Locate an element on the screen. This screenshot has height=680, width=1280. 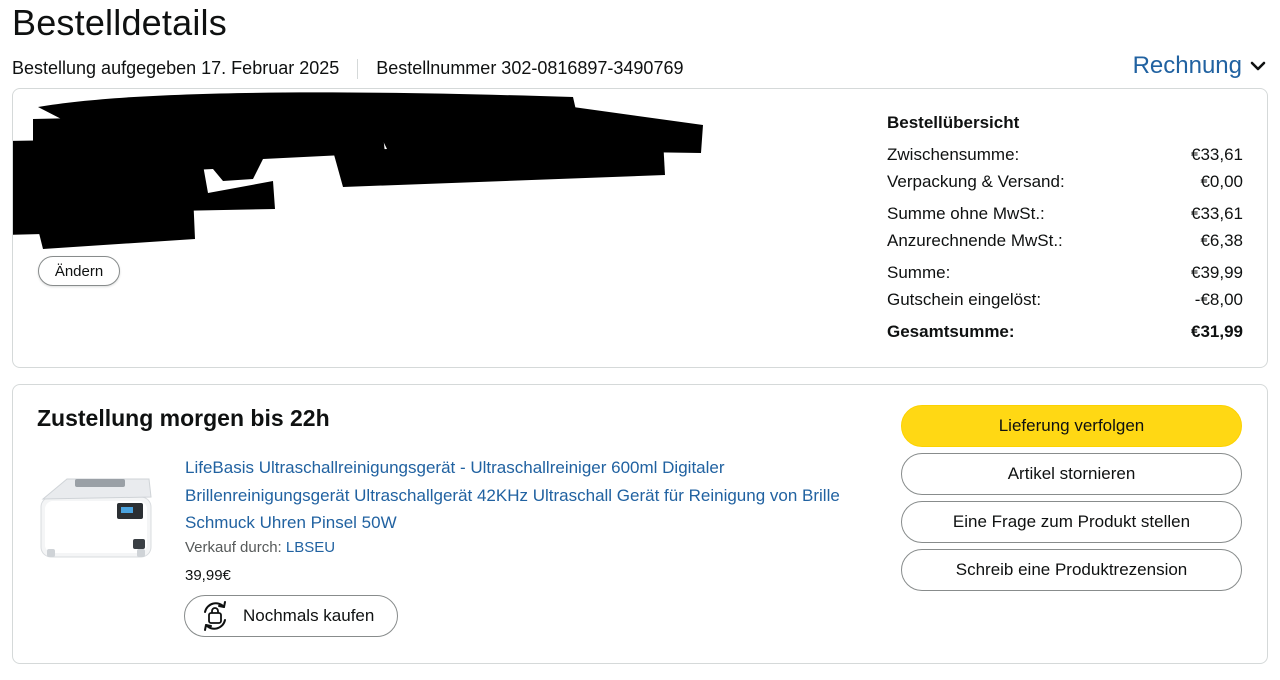
summary-value: €31,99 is located at coordinates (1217, 331).